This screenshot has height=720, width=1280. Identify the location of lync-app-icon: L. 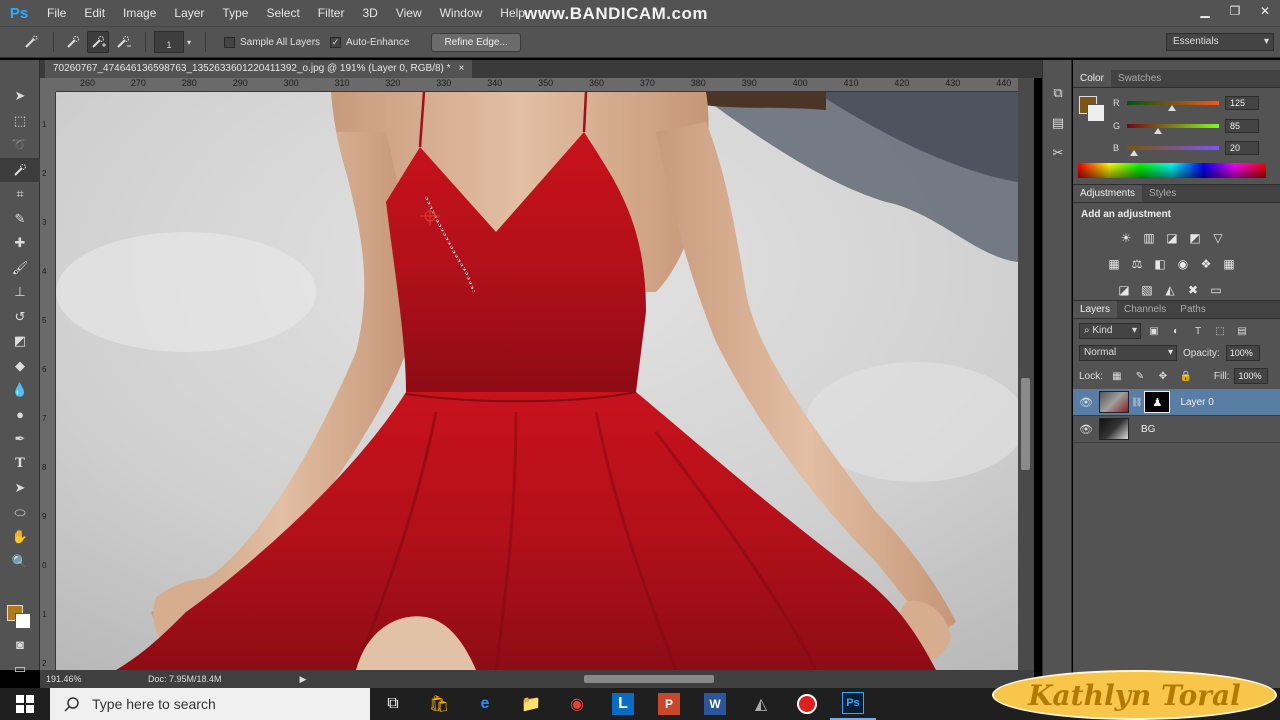
(623, 704).